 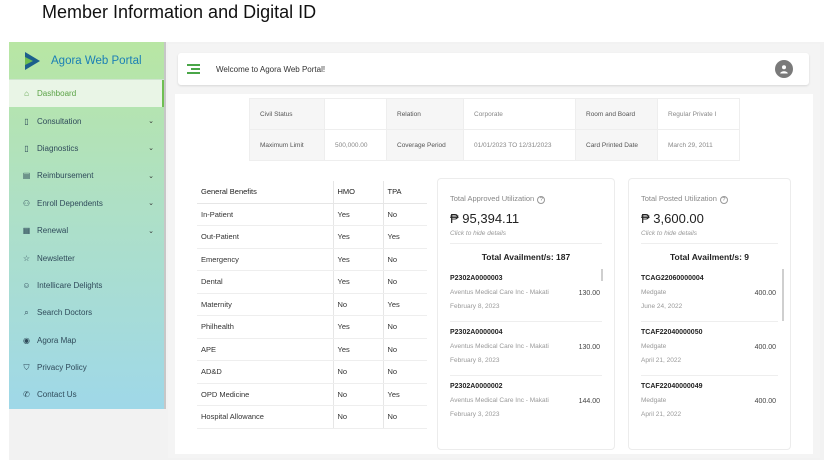 I want to click on approved-title-wrap: Total Approved Utilization?, so click(x=498, y=199).